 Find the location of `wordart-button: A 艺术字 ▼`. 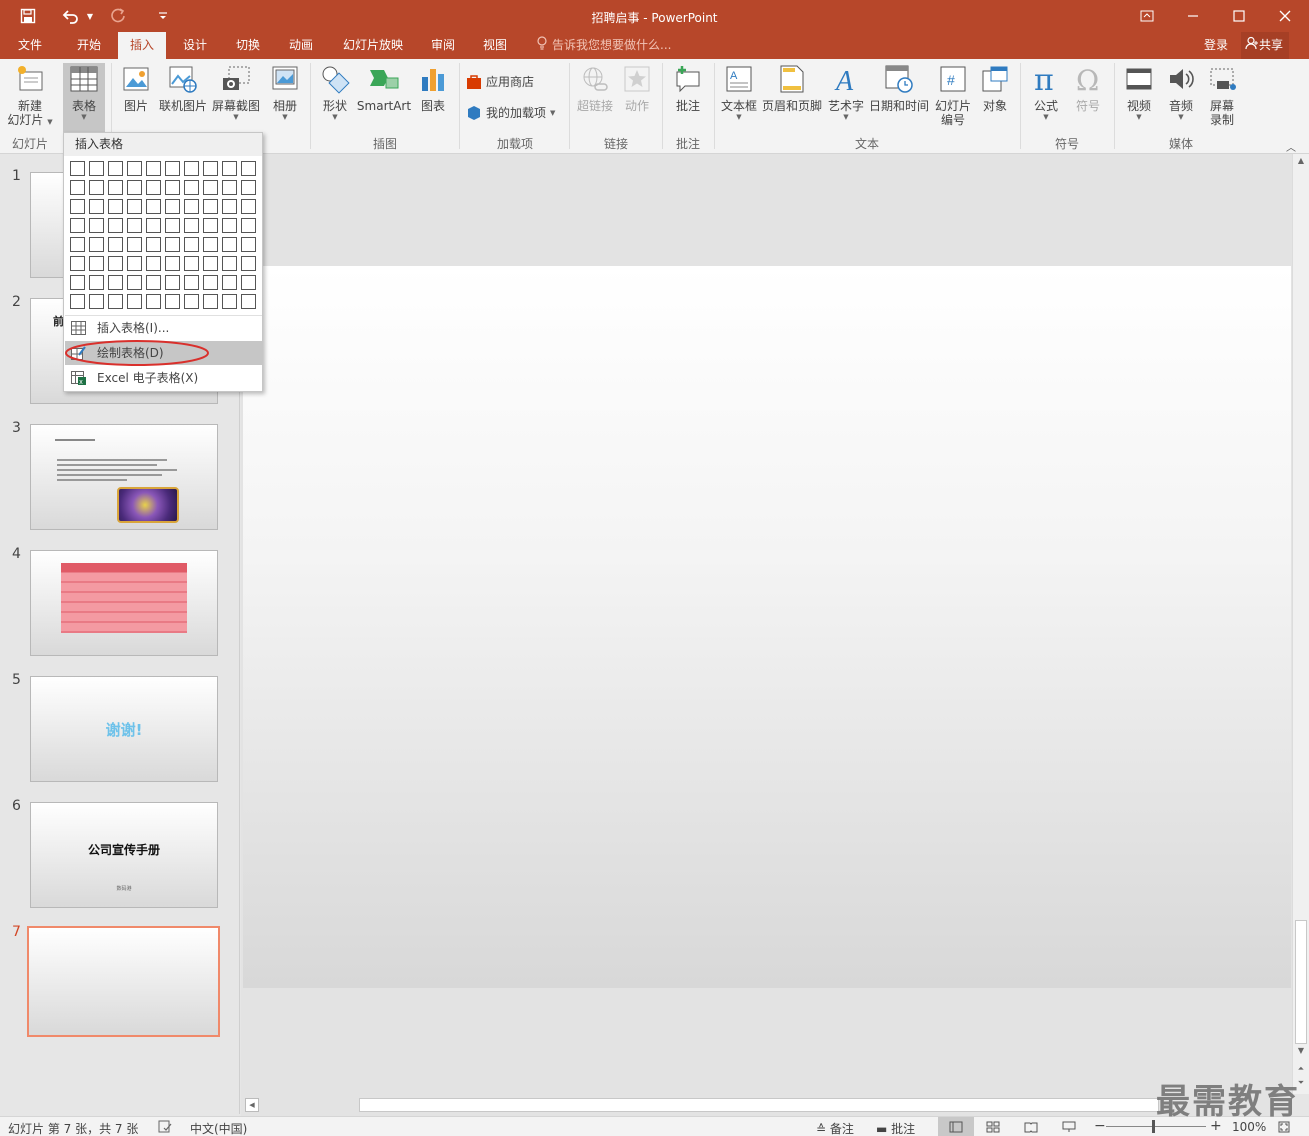

wordart-button: A 艺术字 ▼ is located at coordinates (846, 92).